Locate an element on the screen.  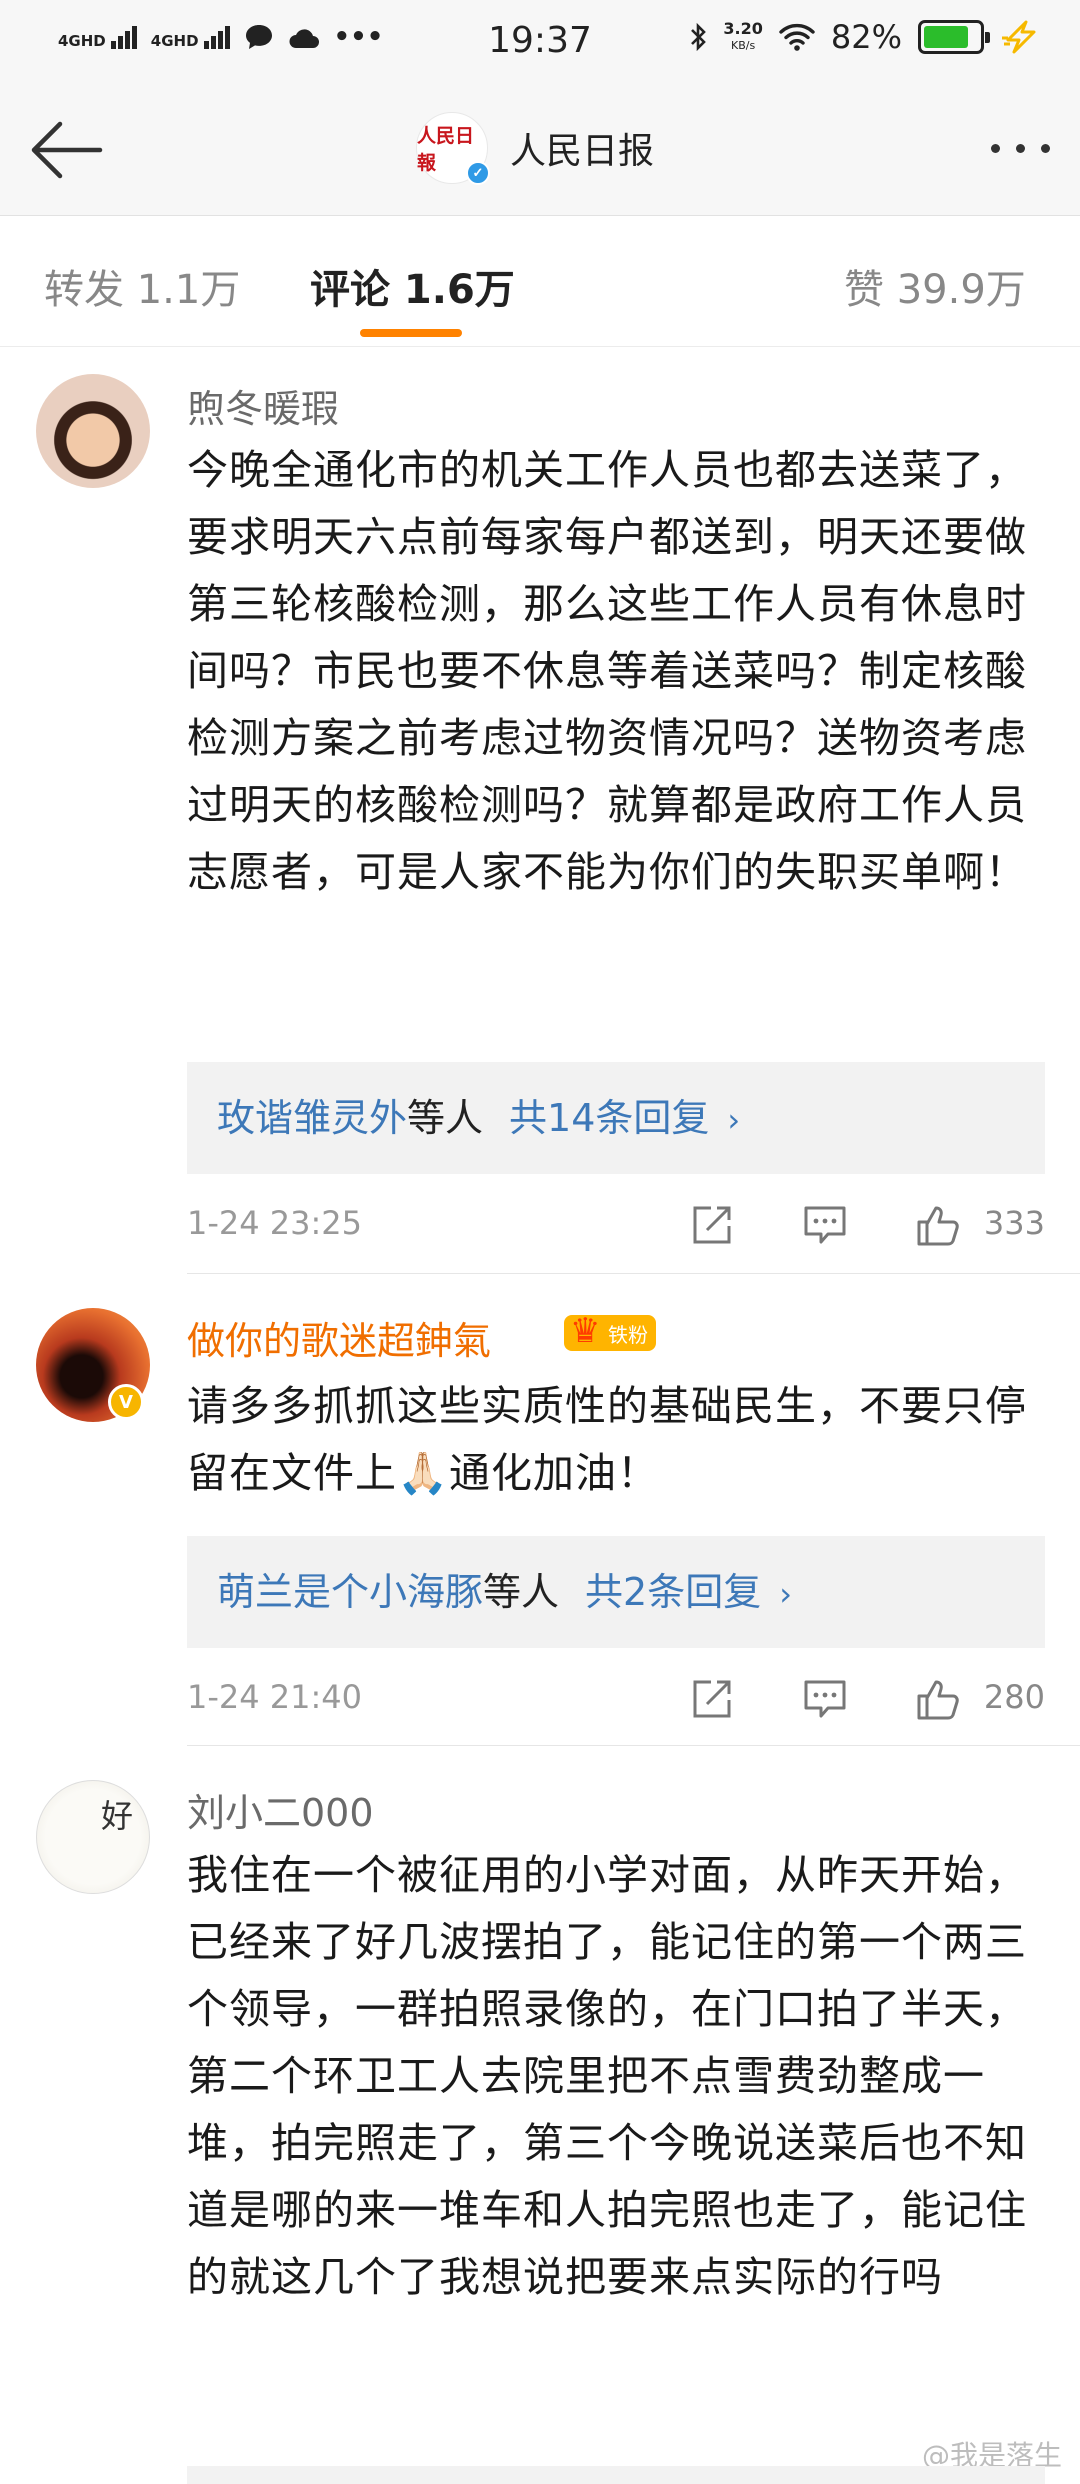
iron-fan-badge: 铁粉 is located at coordinates (610, 1331).